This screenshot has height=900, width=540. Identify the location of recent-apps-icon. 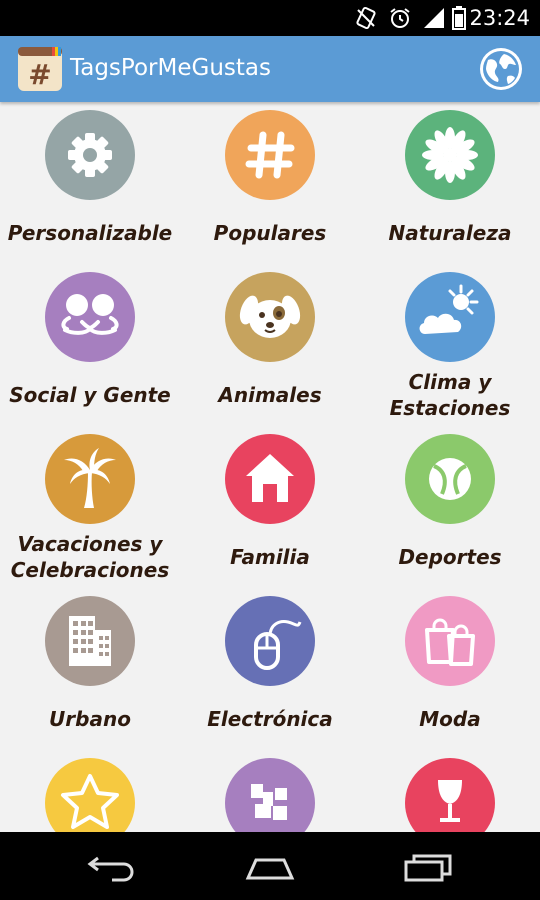
(428, 866).